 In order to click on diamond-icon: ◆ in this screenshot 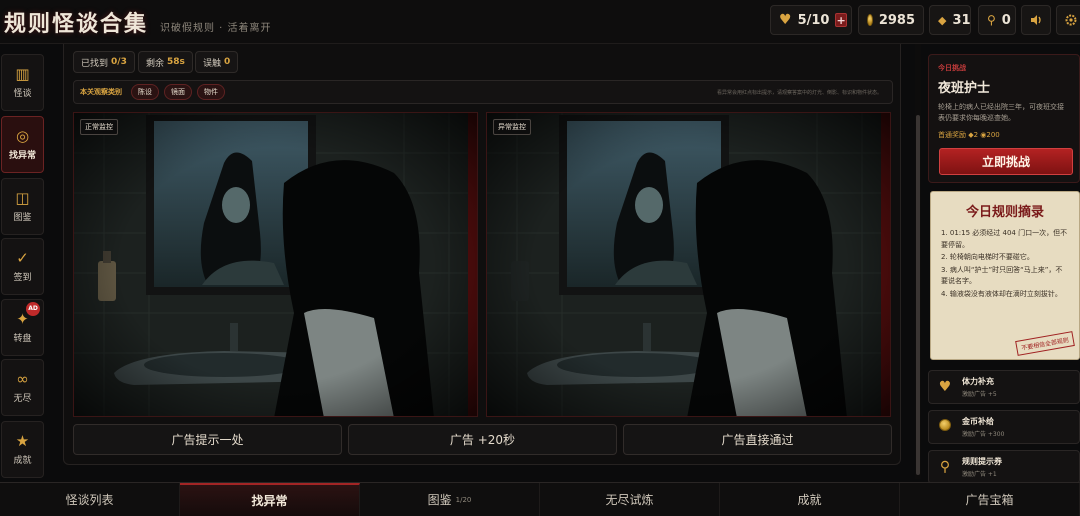, I will do `click(942, 20)`.